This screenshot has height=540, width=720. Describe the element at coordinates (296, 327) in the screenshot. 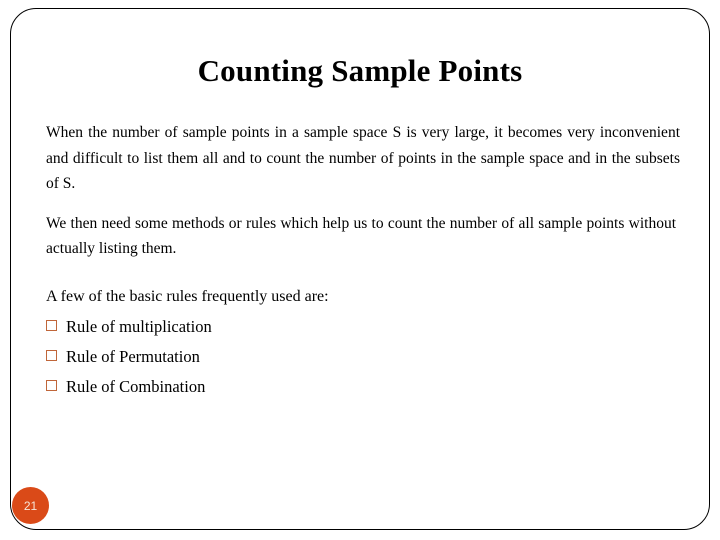

I see `list-item: Rule of multiplication` at that location.